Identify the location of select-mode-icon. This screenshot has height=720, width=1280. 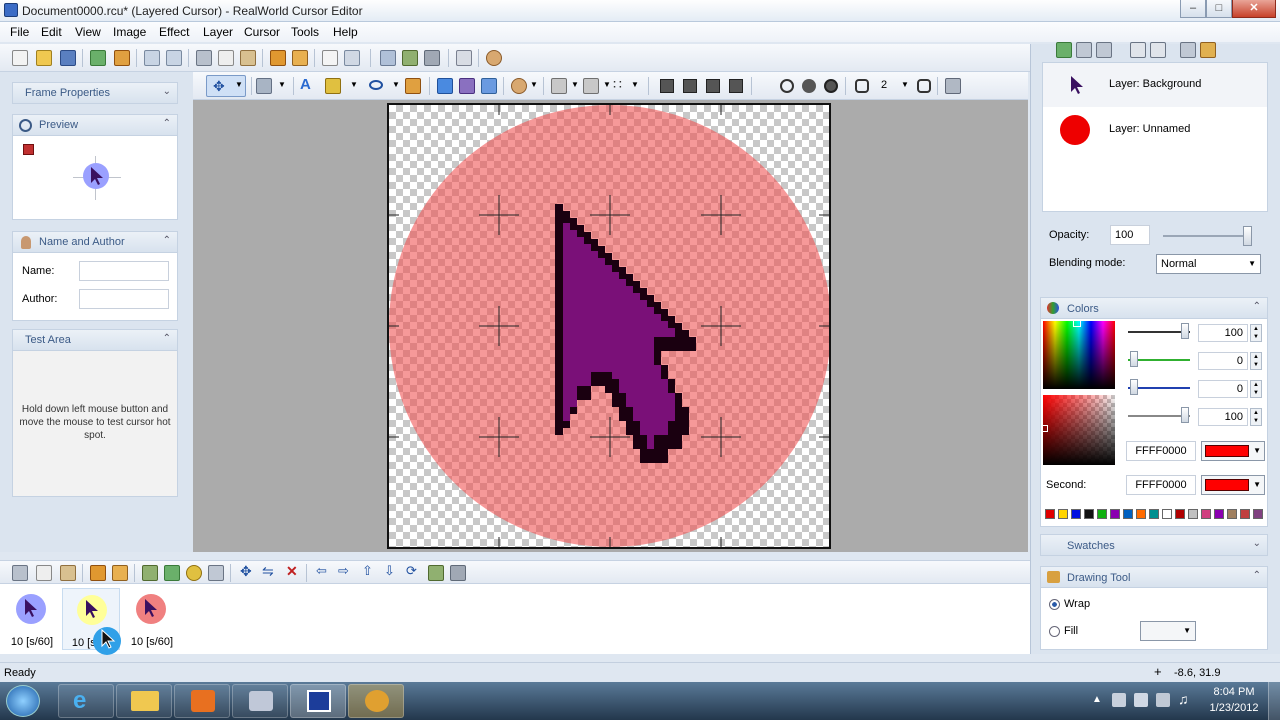
(559, 86).